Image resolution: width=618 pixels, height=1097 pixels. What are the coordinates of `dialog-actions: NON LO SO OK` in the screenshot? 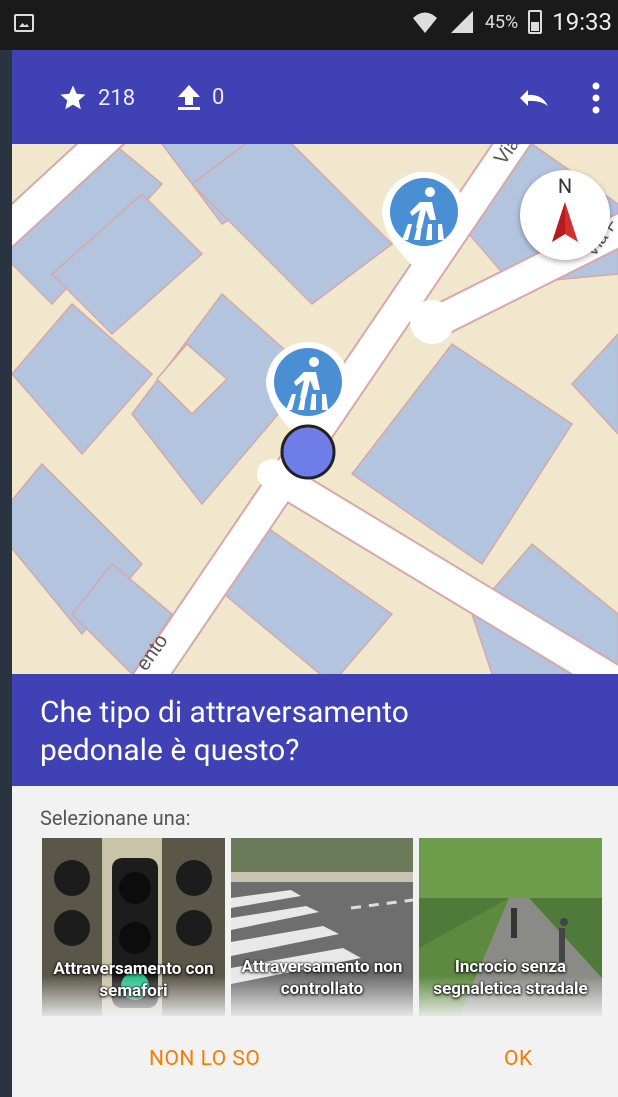 It's located at (315, 1057).